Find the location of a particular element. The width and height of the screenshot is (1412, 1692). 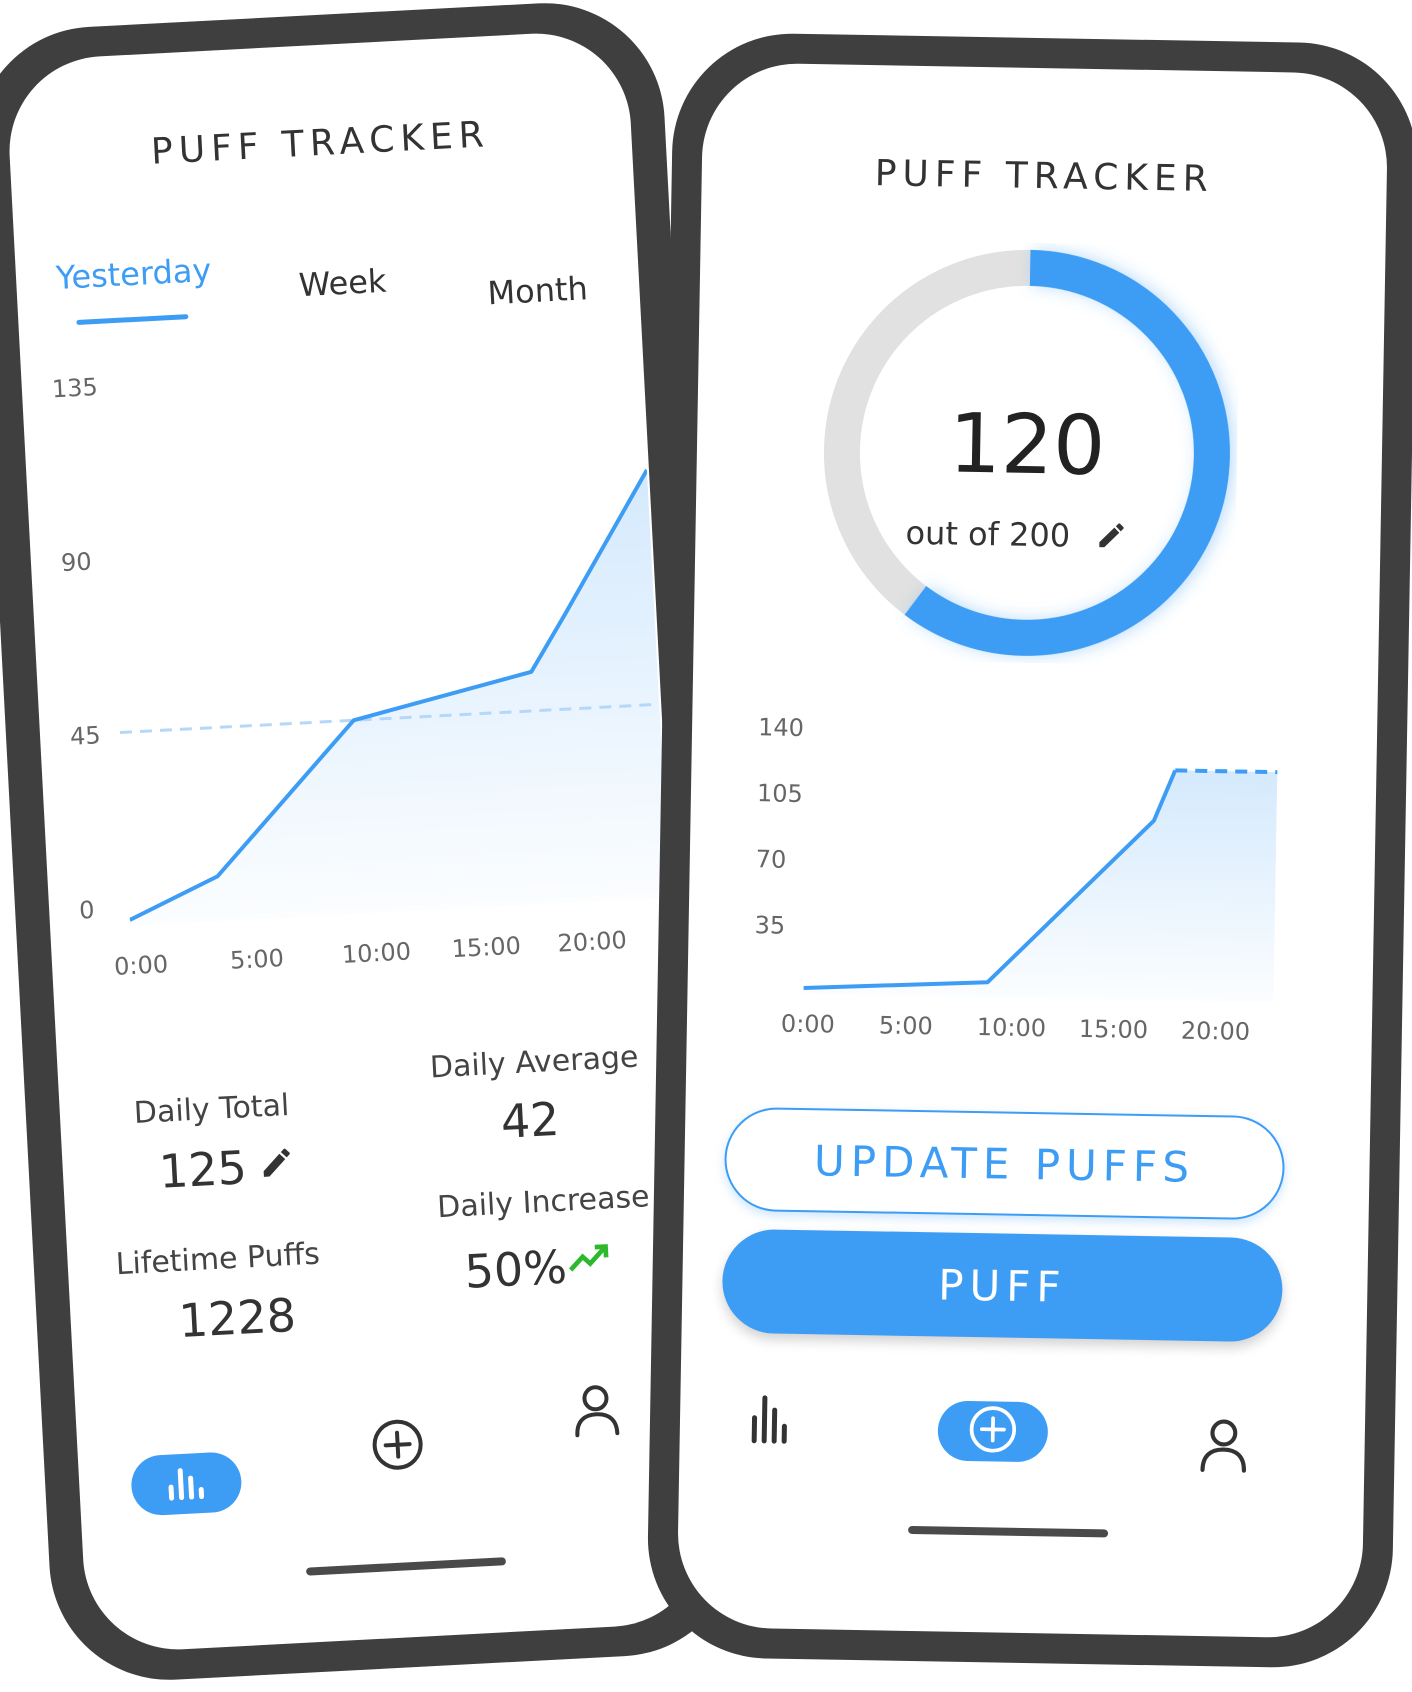

daily-increase-value: 50% is located at coordinates (516, 1269).